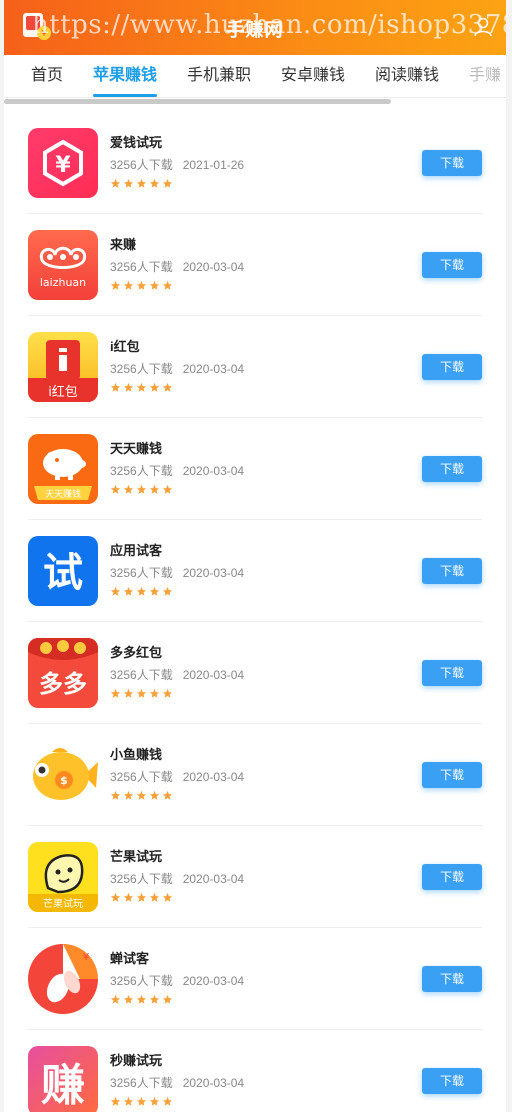 The image size is (512, 1112). Describe the element at coordinates (63, 979) in the screenshot. I see `cicada-icon: ¥` at that location.